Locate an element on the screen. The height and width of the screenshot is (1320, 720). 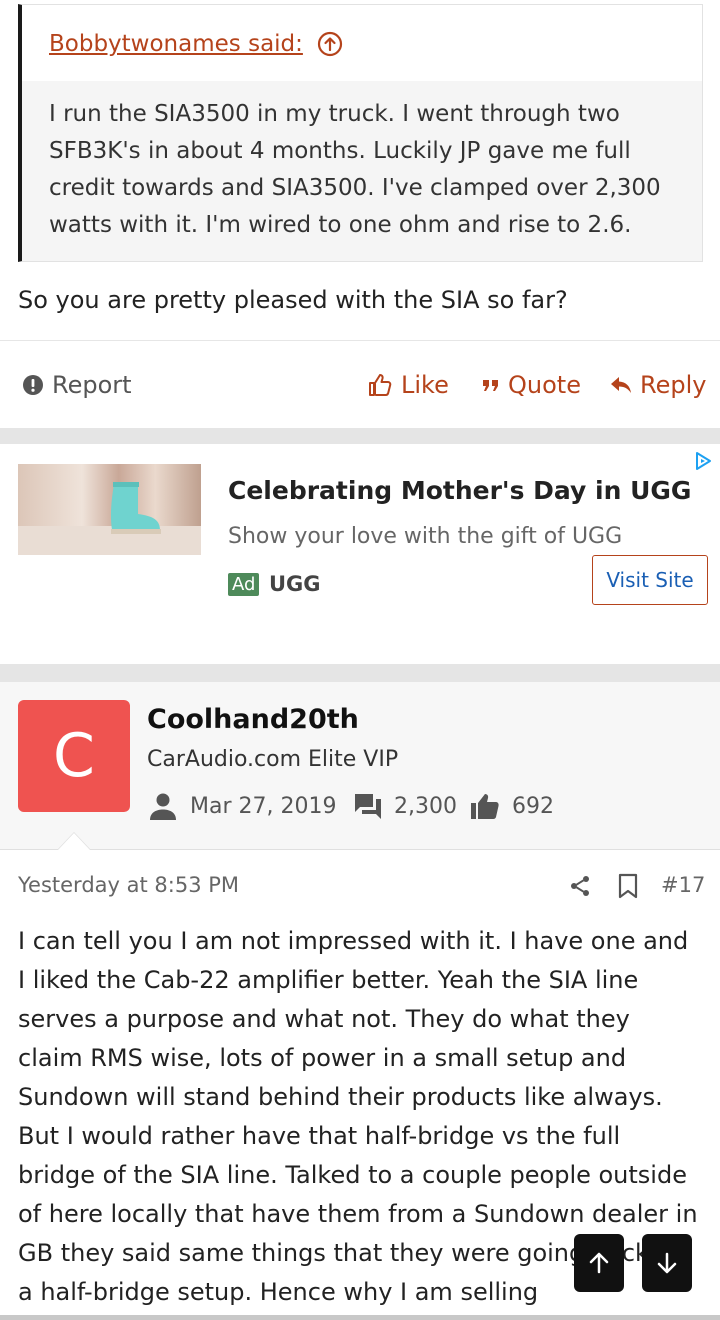
post-number: #17 is located at coordinates (683, 885).